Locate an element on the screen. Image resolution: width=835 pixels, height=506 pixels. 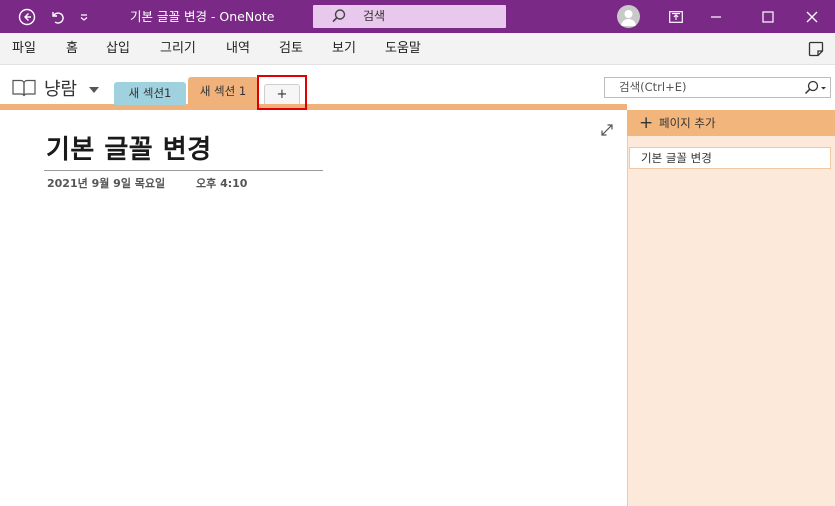
expand-icon is located at coordinates (607, 131).